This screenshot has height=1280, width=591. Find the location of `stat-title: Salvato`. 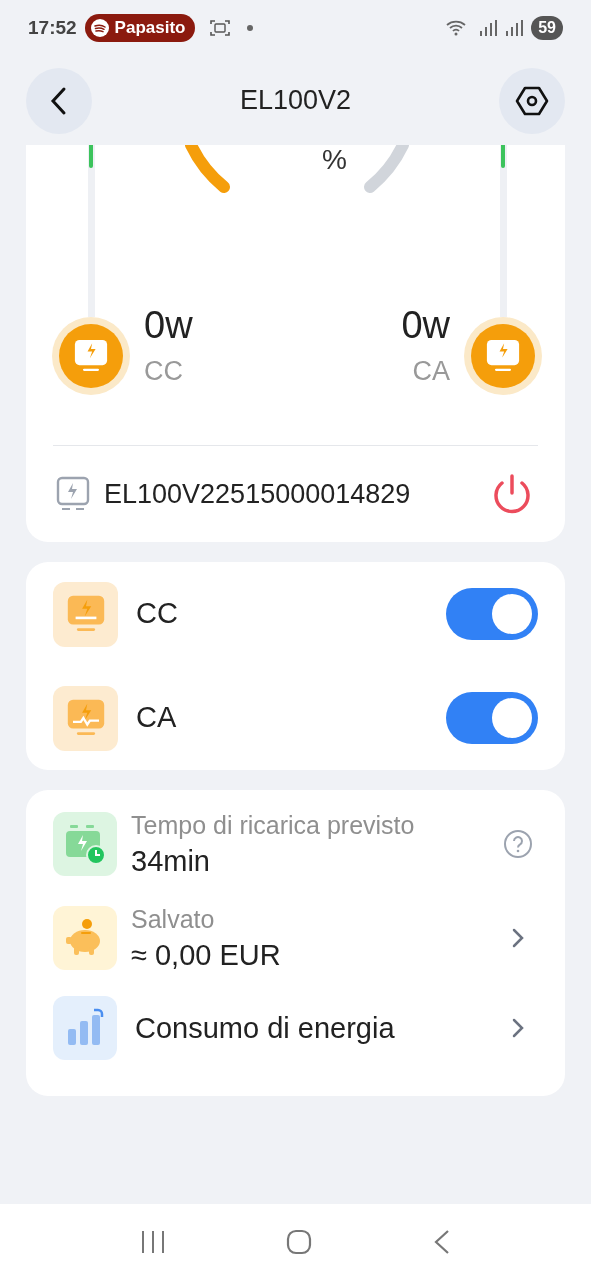

stat-title: Salvato is located at coordinates (173, 919).